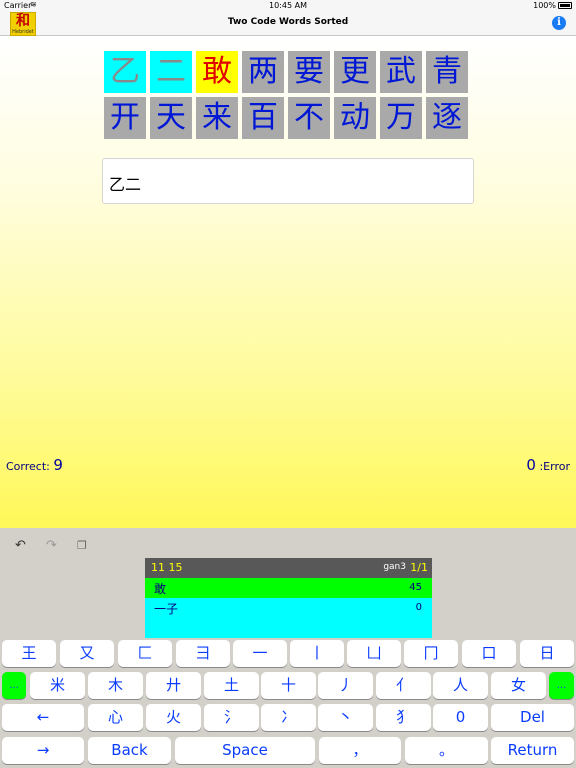 This screenshot has height=768, width=576. I want to click on character-tile: 武, so click(401, 72).